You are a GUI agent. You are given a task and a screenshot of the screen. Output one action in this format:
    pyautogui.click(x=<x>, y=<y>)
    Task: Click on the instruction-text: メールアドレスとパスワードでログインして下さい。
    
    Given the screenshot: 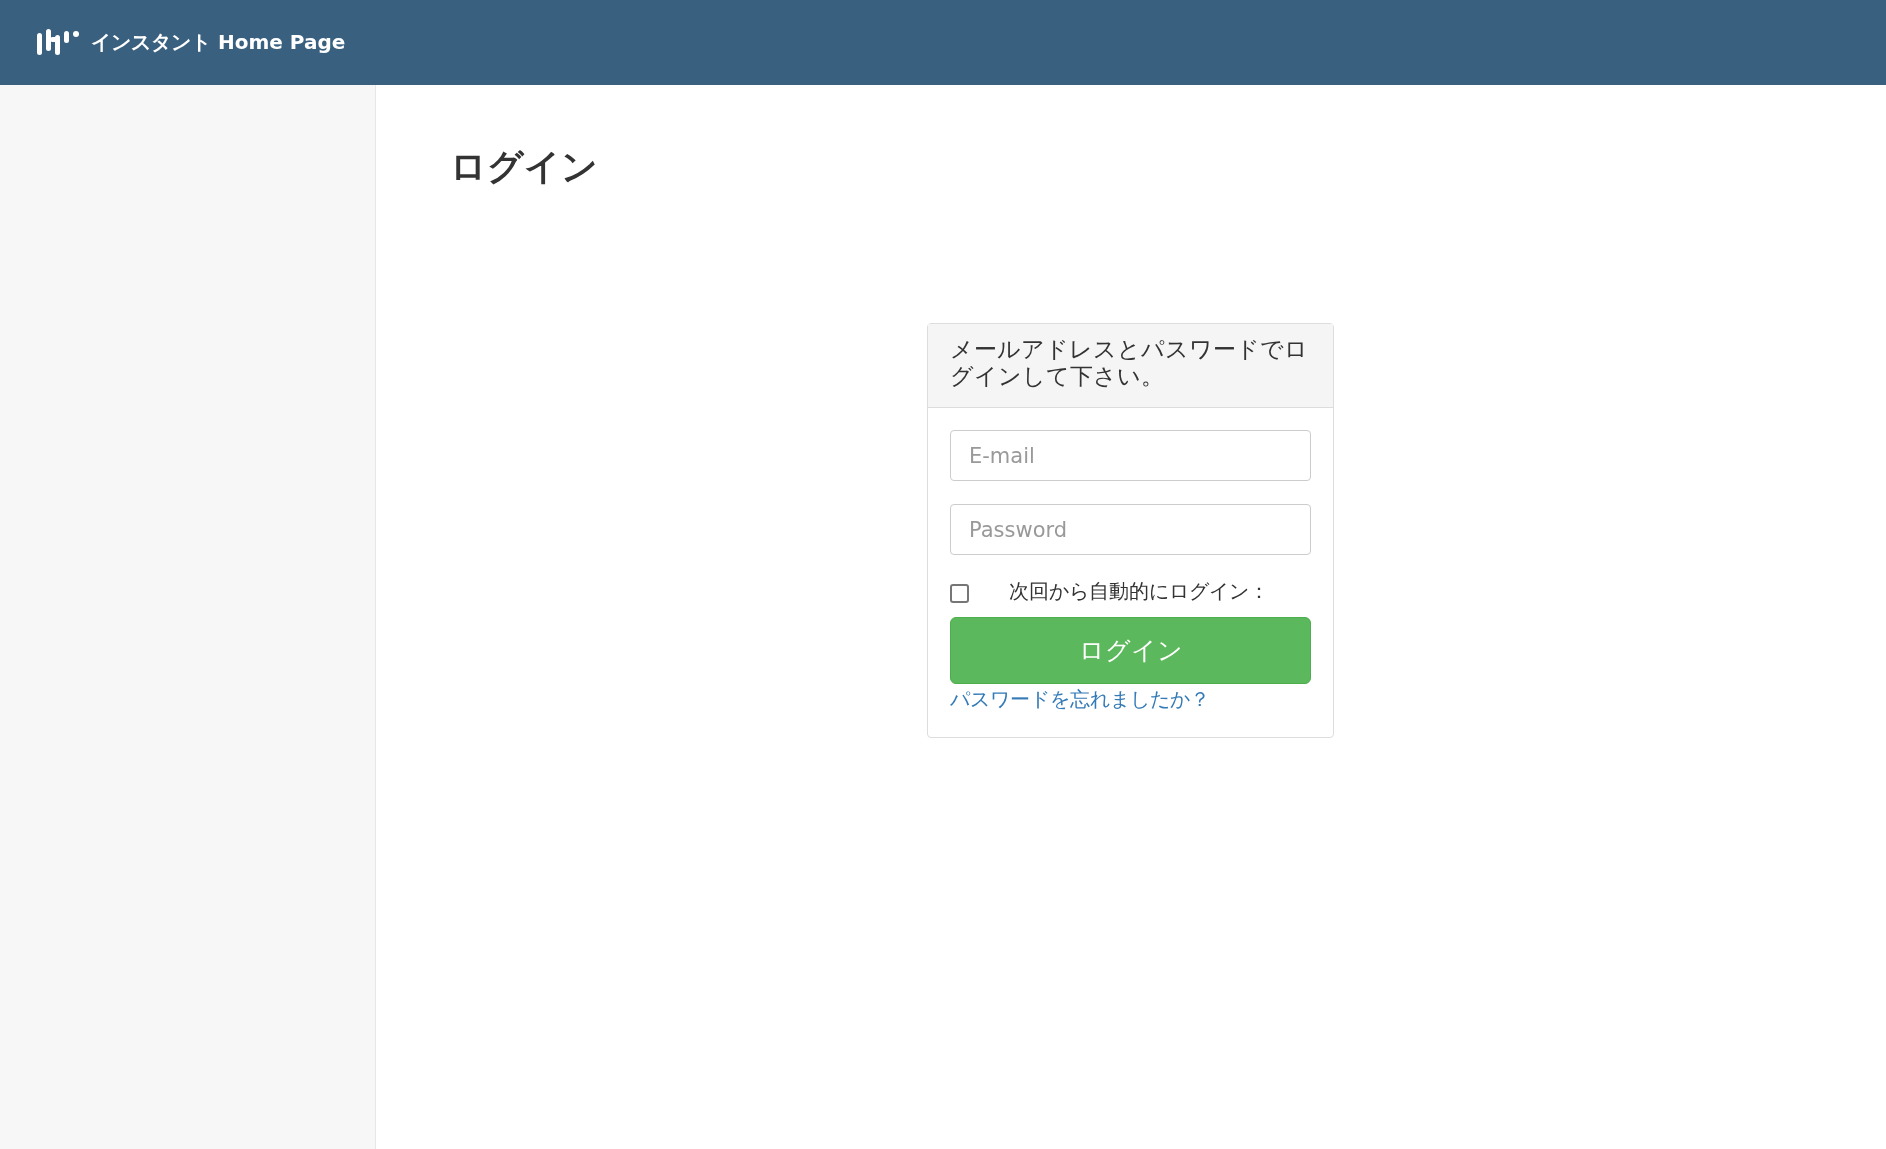 What is the action you would take?
    pyautogui.click(x=1129, y=363)
    